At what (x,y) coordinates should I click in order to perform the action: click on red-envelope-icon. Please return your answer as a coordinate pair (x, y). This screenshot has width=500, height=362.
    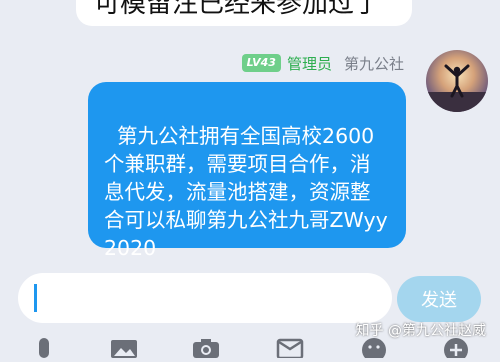
    Looking at the image, I should click on (290, 348).